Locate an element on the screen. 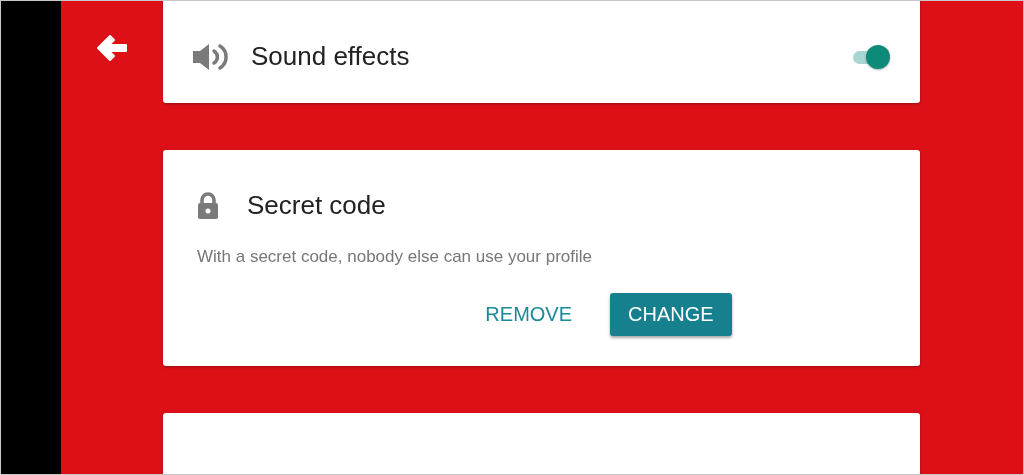  change-button: CHANGE is located at coordinates (671, 314).